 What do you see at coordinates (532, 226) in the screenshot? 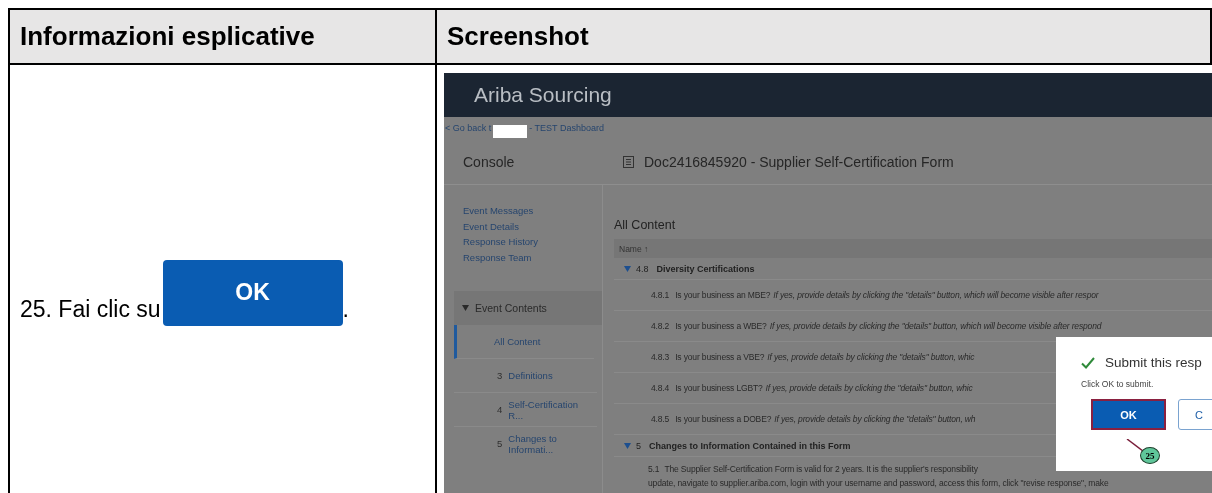
I see `console-link: Event Details` at bounding box center [532, 226].